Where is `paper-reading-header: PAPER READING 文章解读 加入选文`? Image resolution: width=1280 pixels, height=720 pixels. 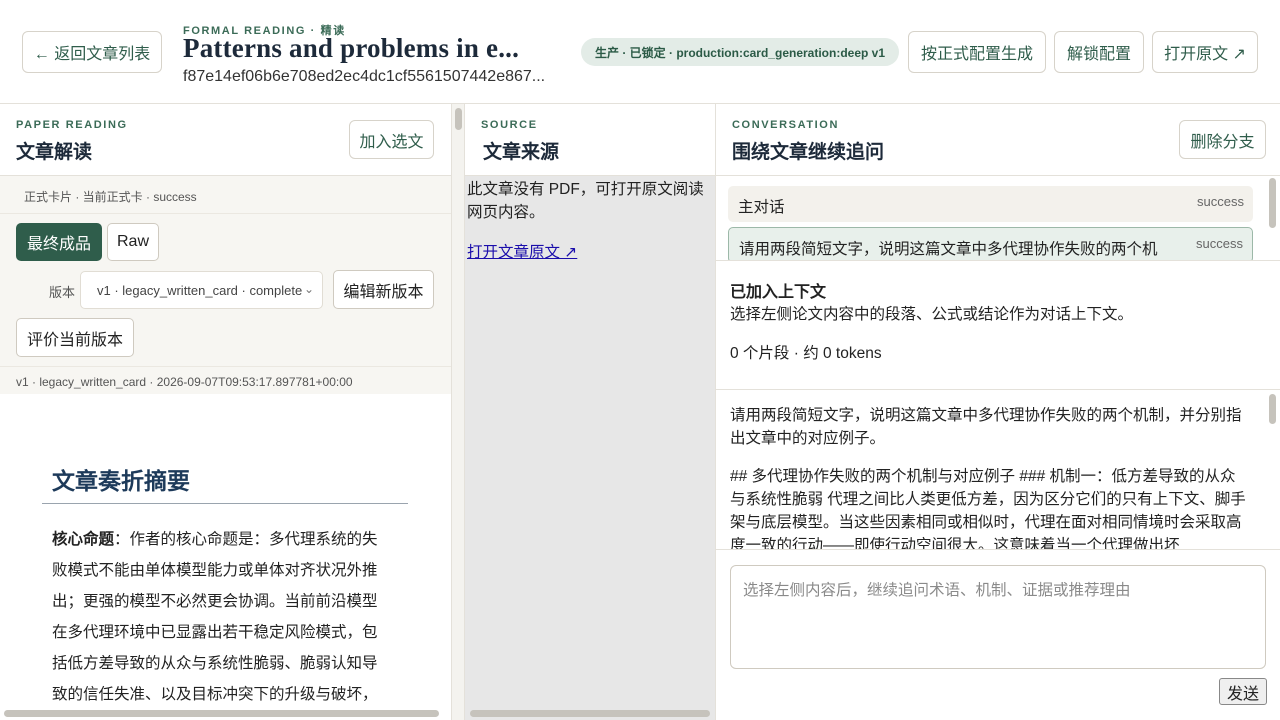
paper-reading-header: PAPER READING 文章解读 加入选文 is located at coordinates (225, 140).